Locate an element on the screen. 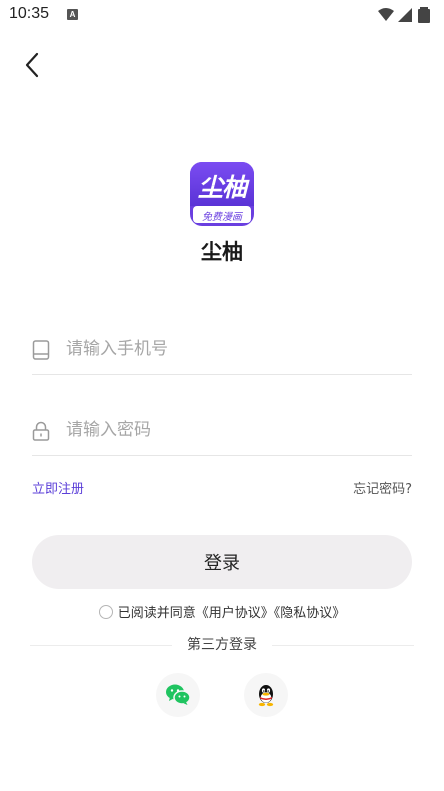 The width and height of the screenshot is (444, 791). battery-icon is located at coordinates (424, 15).